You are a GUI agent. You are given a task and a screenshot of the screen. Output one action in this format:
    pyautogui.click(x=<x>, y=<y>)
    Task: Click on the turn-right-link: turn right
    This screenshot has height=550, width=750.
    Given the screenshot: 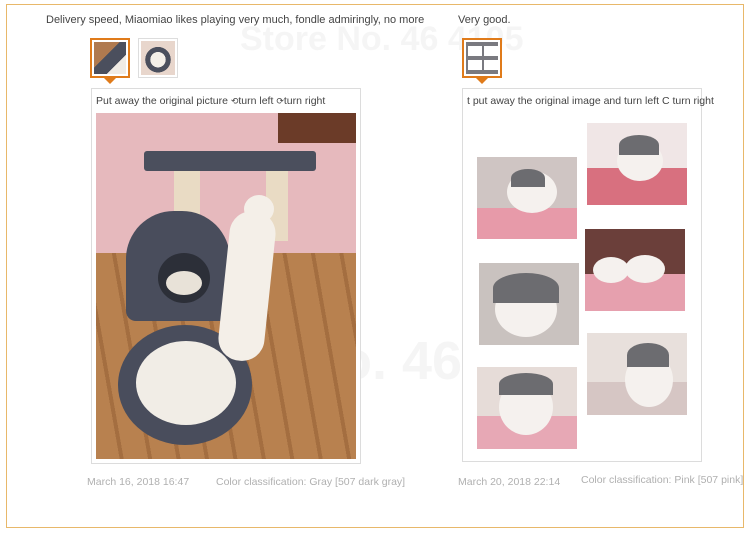 What is the action you would take?
    pyautogui.click(x=304, y=101)
    